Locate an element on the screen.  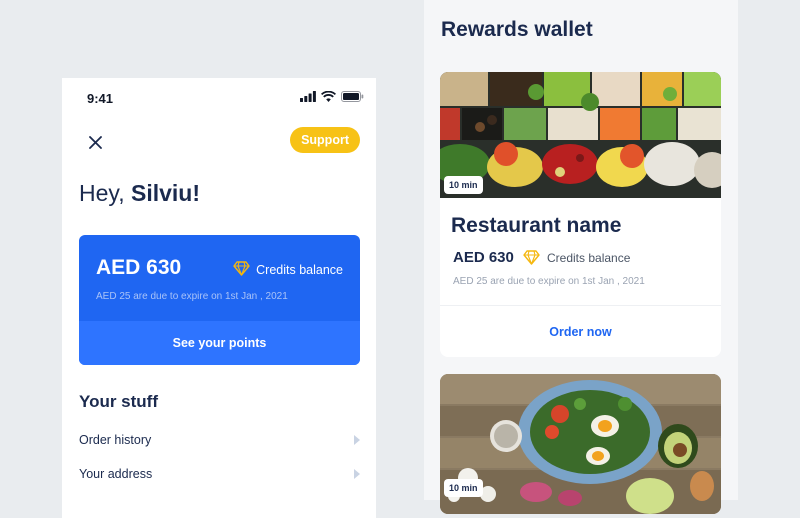
menu-item-label: Order history is located at coordinates (115, 440).